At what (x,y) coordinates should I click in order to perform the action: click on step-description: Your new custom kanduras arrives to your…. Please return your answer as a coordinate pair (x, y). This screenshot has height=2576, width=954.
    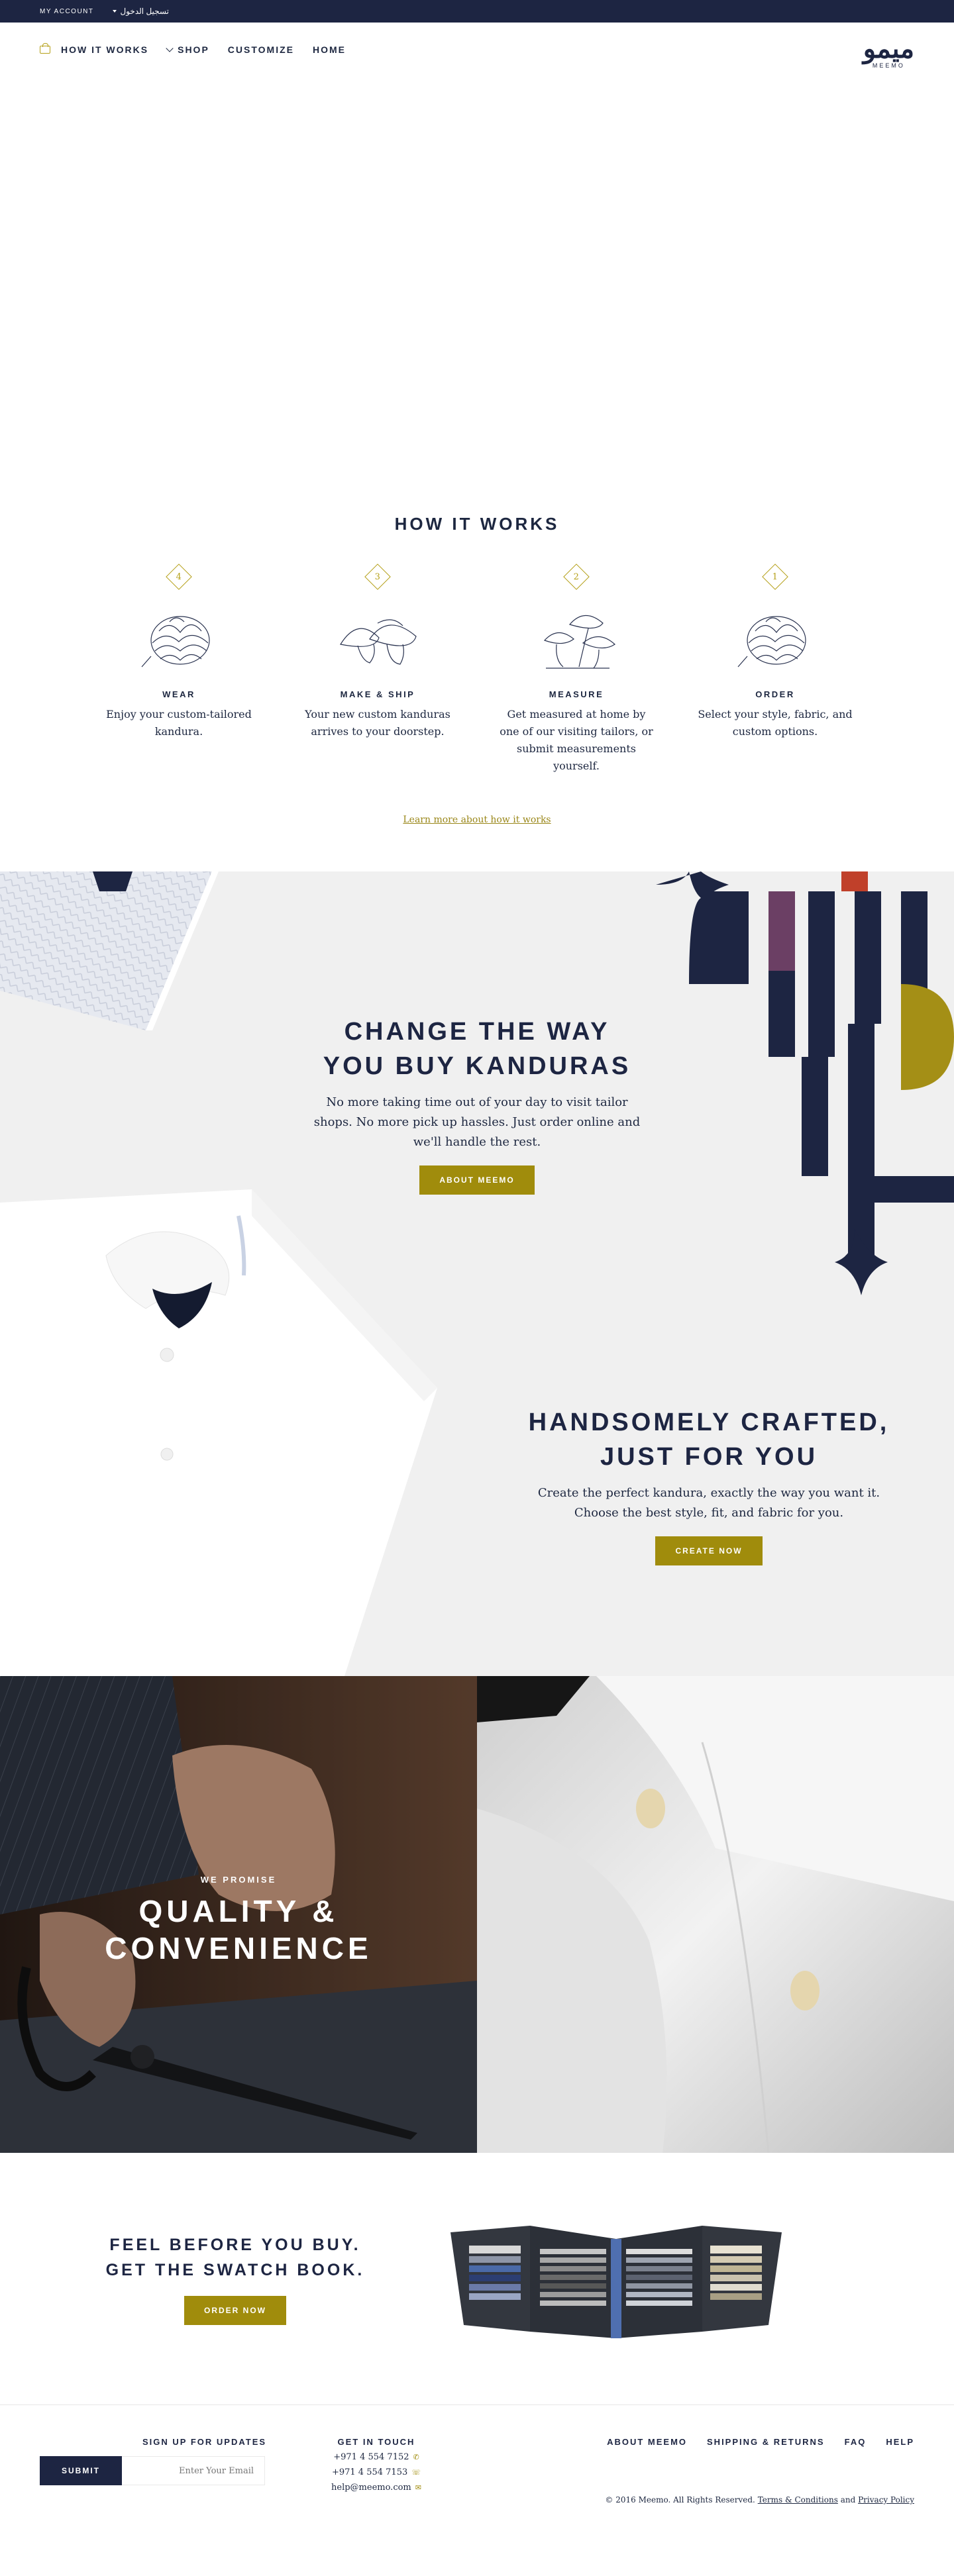
    Looking at the image, I should click on (377, 723).